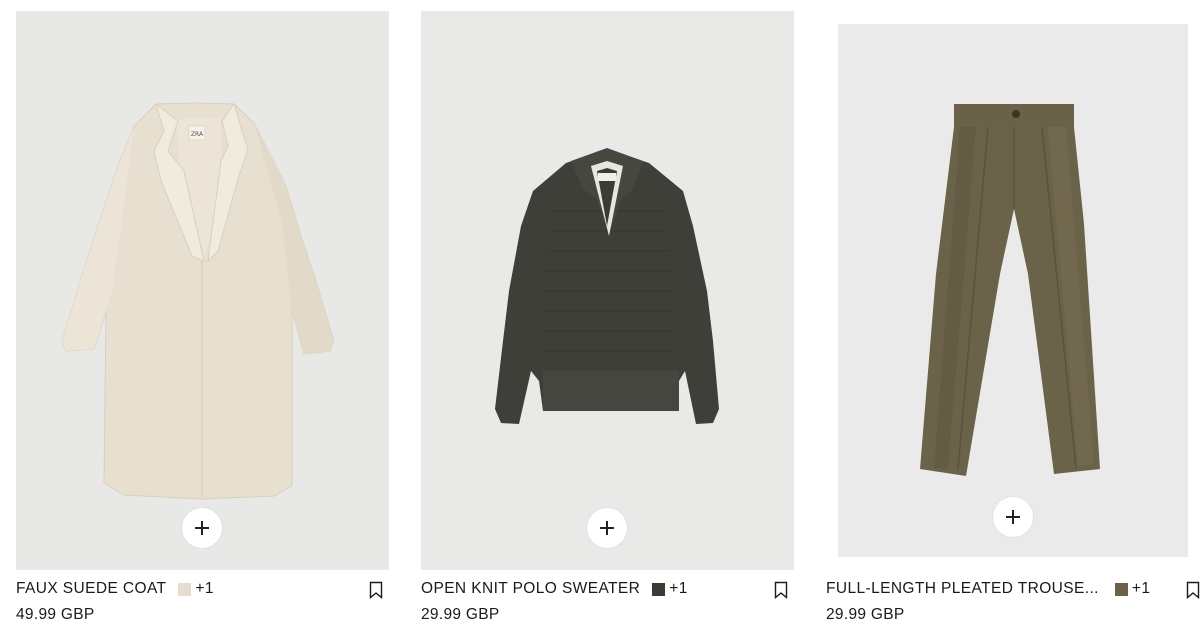 The image size is (1200, 637). I want to click on product-price: 49.99 GBP, so click(55, 614).